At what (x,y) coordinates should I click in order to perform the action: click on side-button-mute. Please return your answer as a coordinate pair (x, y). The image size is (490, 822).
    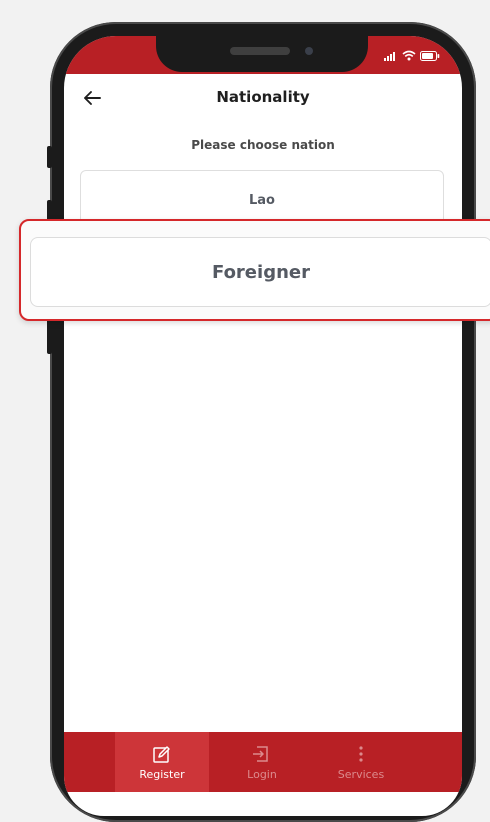
    Looking at the image, I should click on (49, 157).